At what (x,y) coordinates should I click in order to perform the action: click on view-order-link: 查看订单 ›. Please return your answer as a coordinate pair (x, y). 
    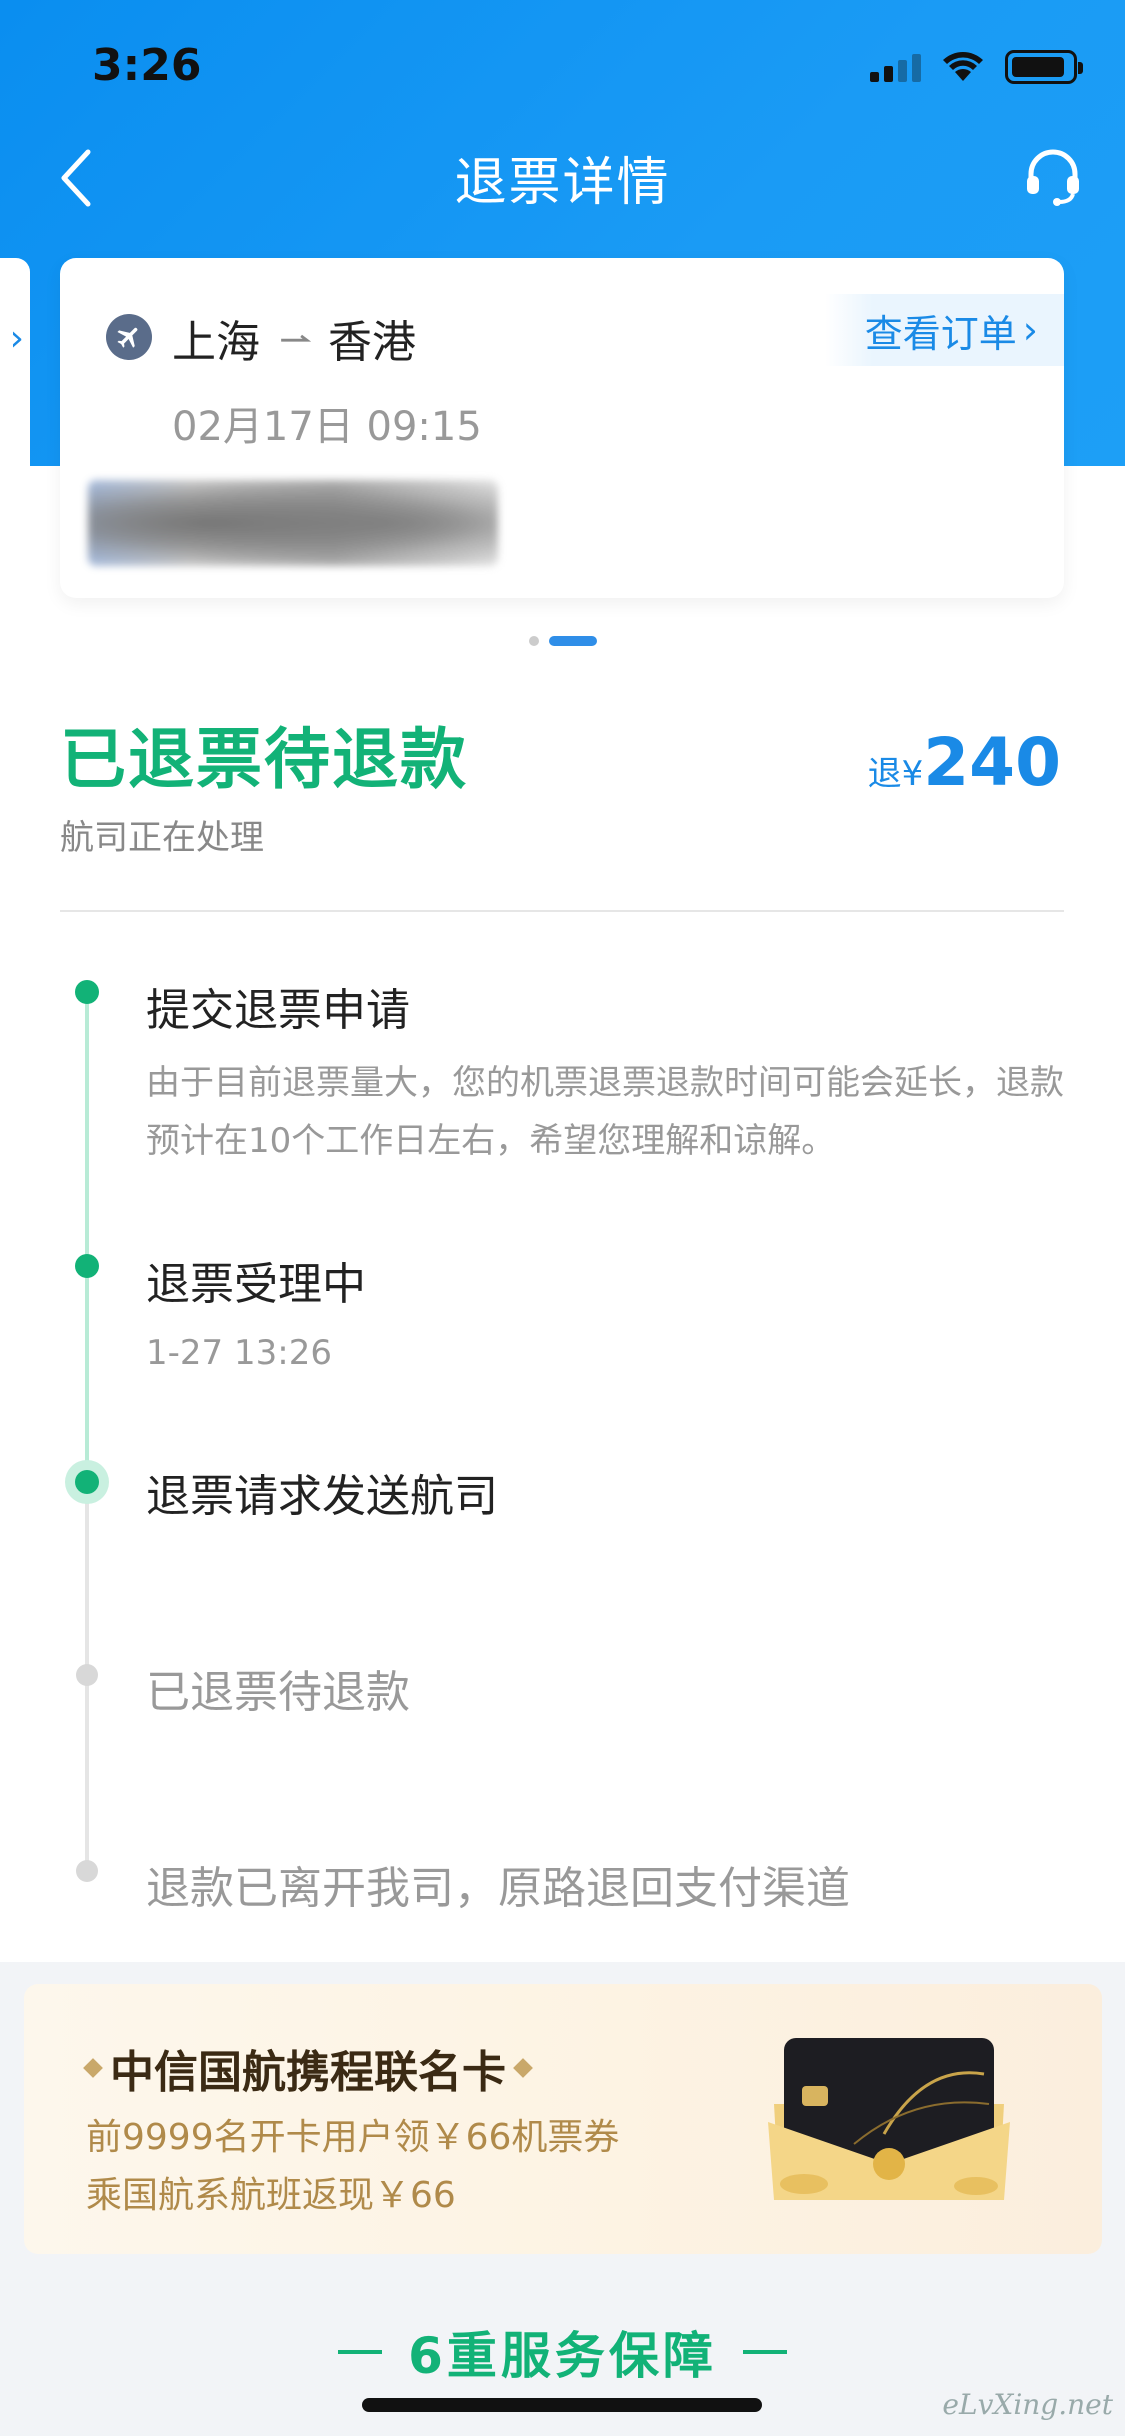
    Looking at the image, I should click on (944, 330).